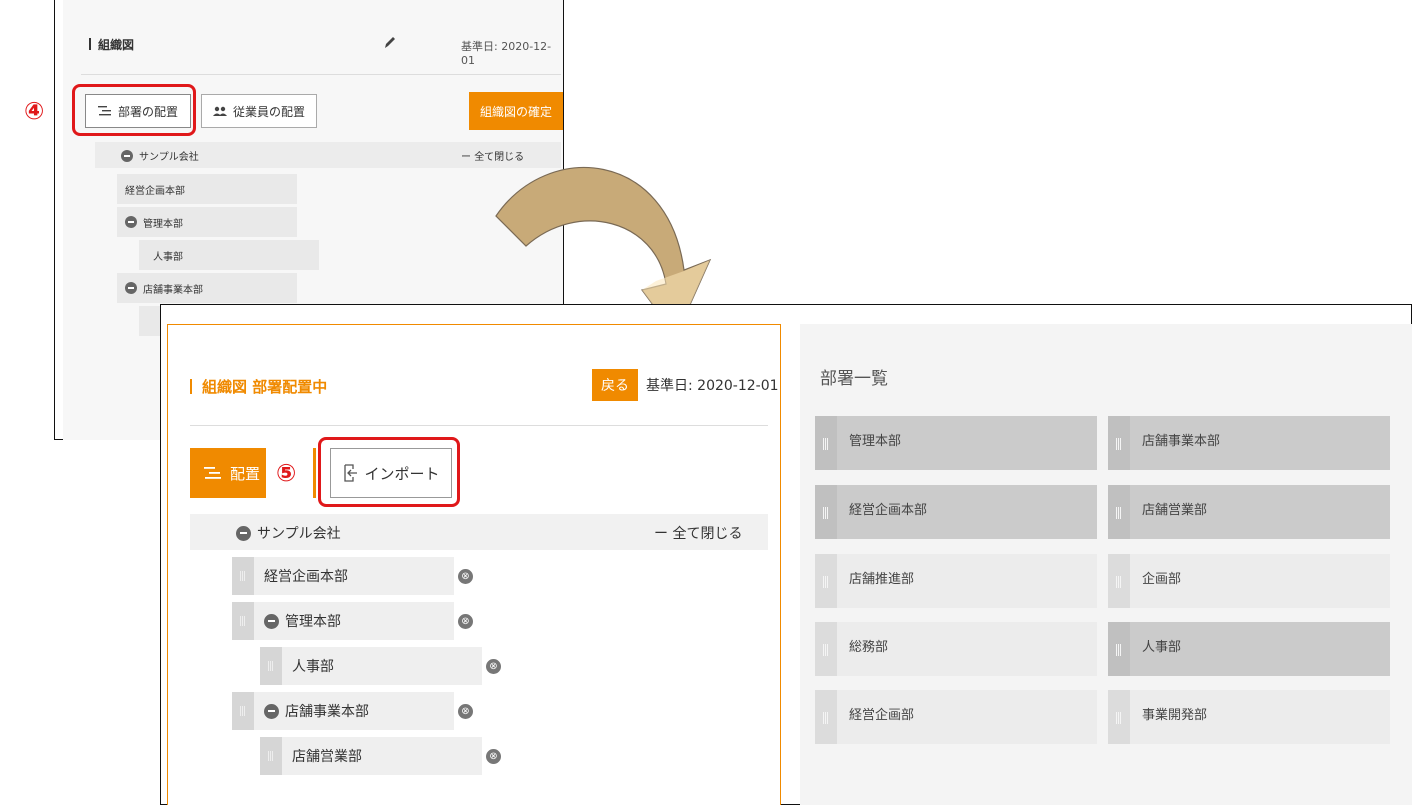 The image size is (1412, 805). What do you see at coordinates (956, 512) in the screenshot?
I see `department-card: 経営企画本部` at bounding box center [956, 512].